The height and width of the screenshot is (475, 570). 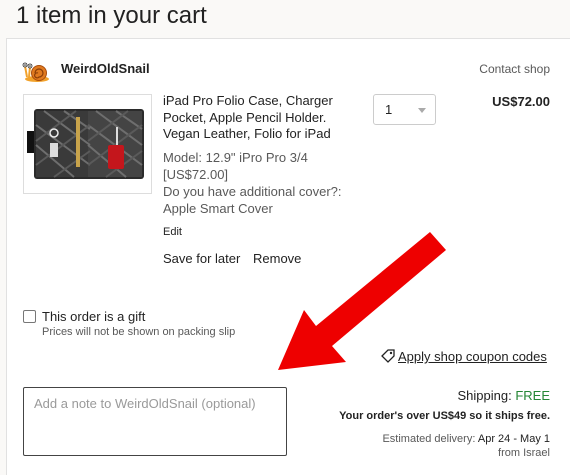 What do you see at coordinates (139, 332) in the screenshot?
I see `gift-subtext: Prices will not be shown on packing slip` at bounding box center [139, 332].